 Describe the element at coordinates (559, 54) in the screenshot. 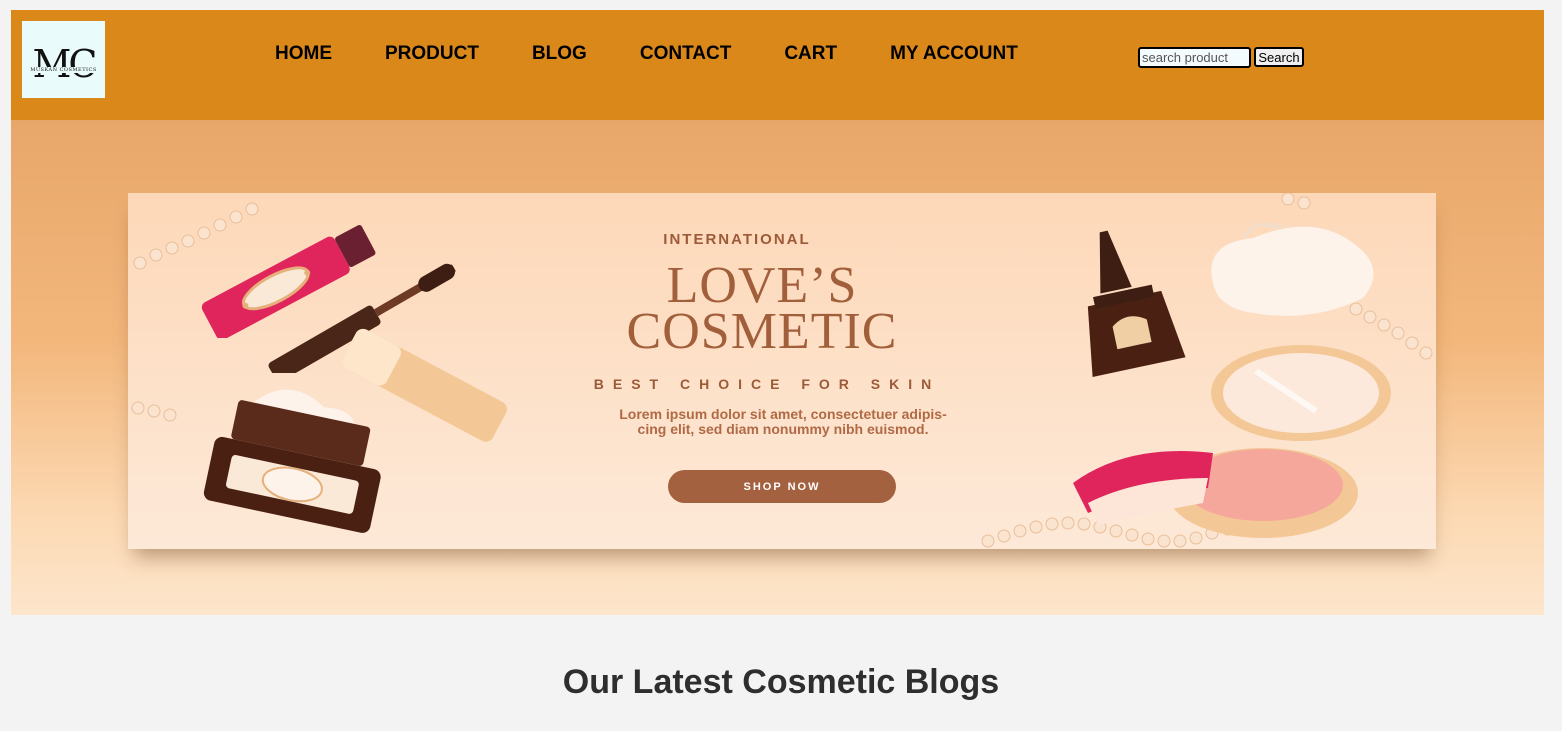

I see `nav-blog: BLOG` at that location.